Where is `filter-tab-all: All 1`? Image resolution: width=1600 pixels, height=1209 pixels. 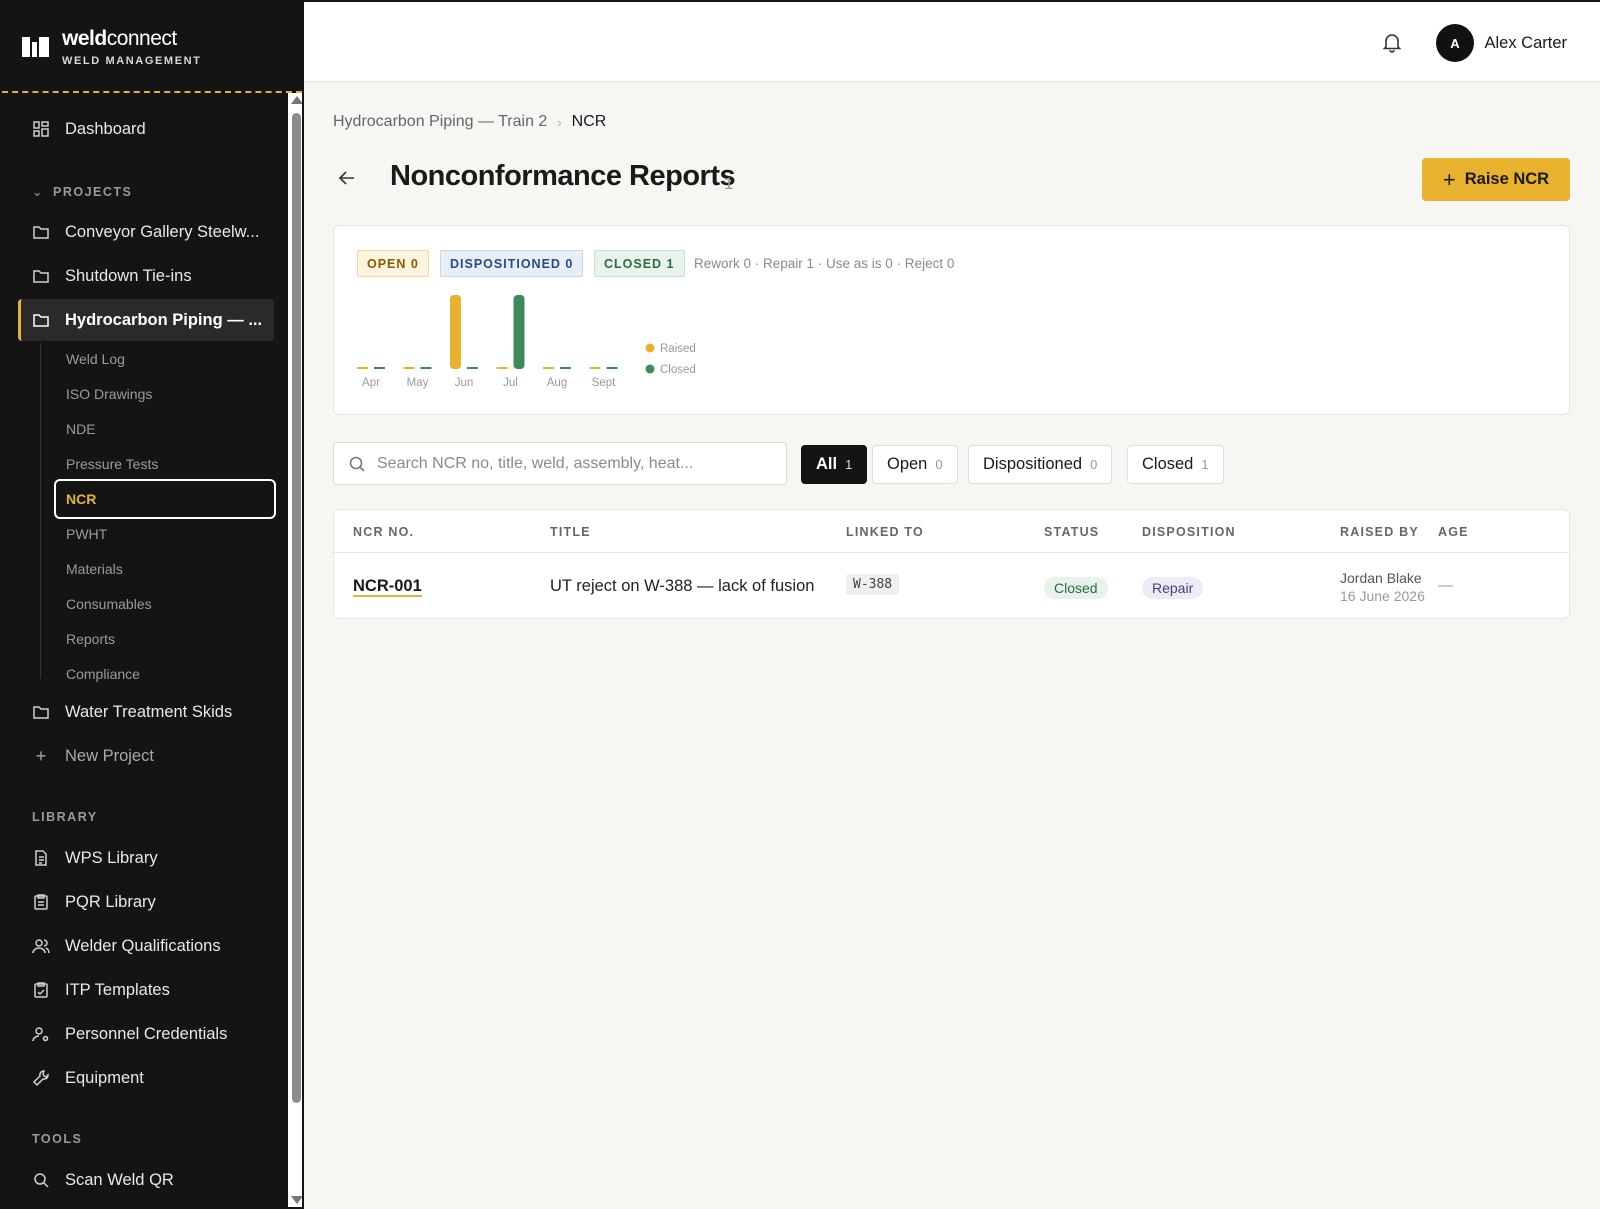 filter-tab-all: All 1 is located at coordinates (834, 464).